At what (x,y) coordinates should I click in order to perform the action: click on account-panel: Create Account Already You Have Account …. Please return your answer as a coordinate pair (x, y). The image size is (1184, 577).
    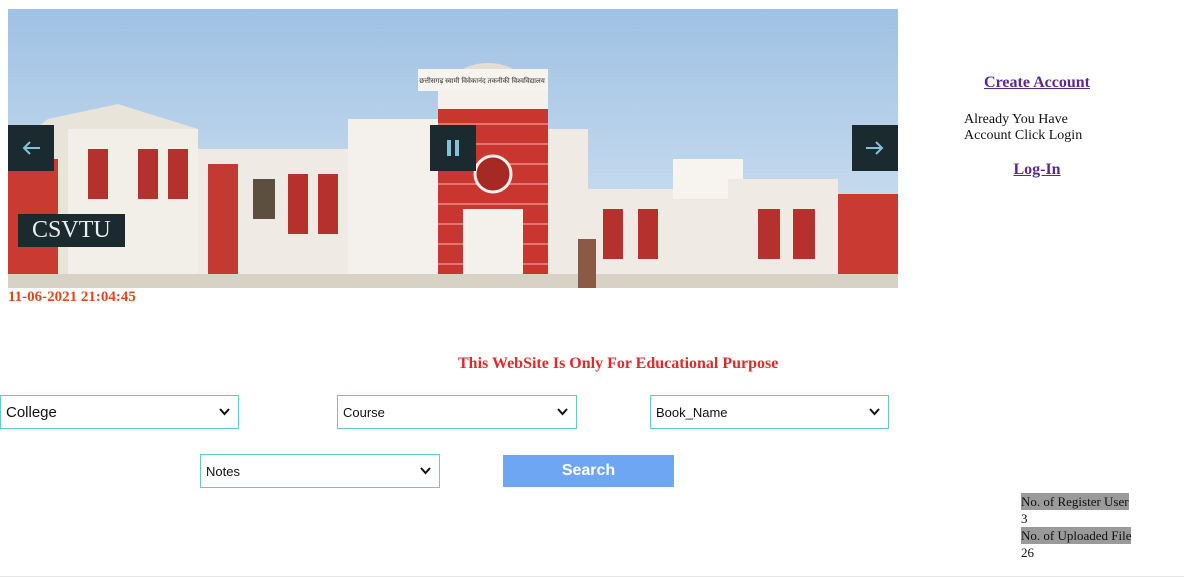
    Looking at the image, I should click on (1032, 126).